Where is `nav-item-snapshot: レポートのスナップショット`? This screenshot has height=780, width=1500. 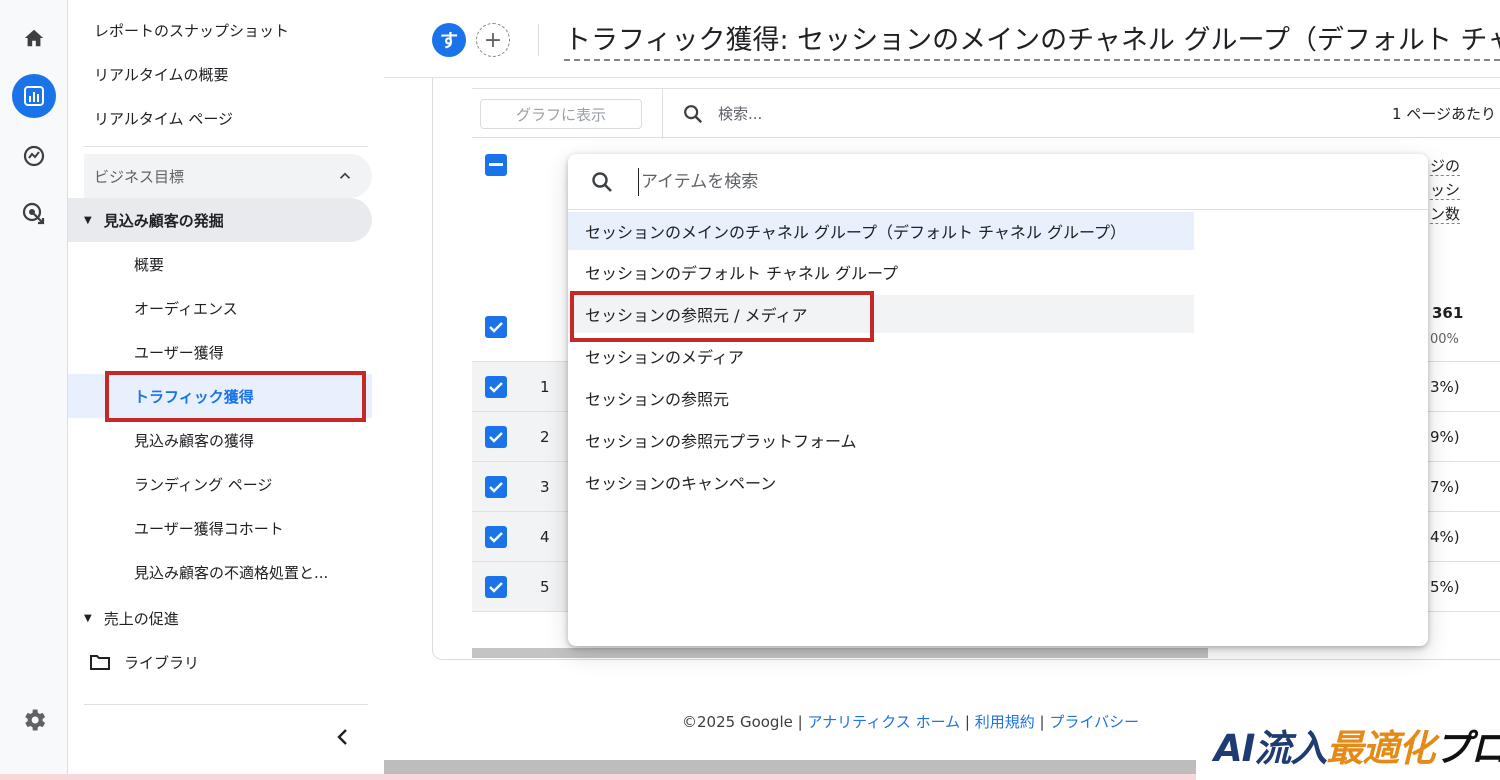
nav-item-snapshot: レポートのスナップショット is located at coordinates (220, 30).